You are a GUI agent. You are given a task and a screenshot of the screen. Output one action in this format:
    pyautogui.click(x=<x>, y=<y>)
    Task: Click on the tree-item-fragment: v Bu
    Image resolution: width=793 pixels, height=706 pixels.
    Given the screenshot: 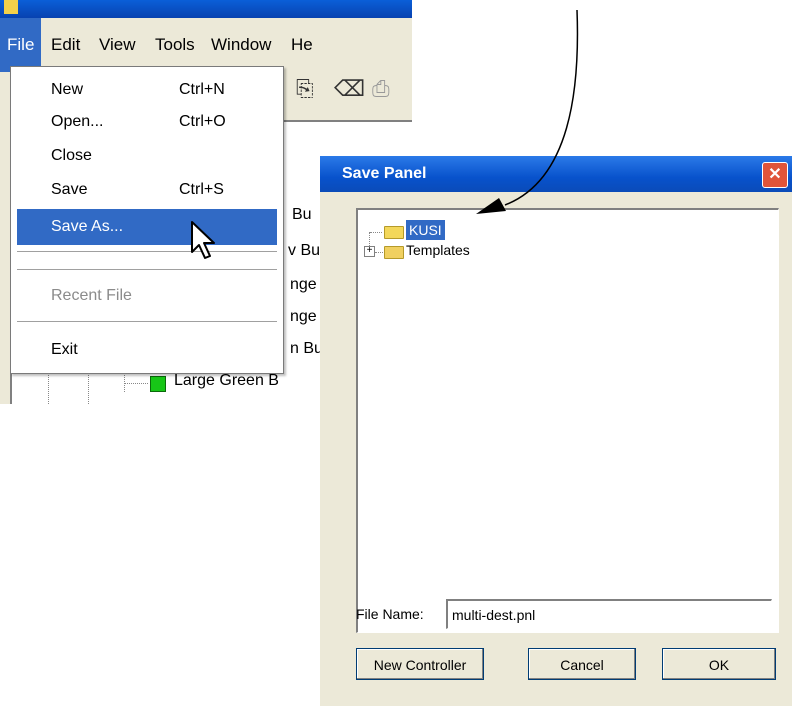 What is the action you would take?
    pyautogui.click(x=304, y=250)
    